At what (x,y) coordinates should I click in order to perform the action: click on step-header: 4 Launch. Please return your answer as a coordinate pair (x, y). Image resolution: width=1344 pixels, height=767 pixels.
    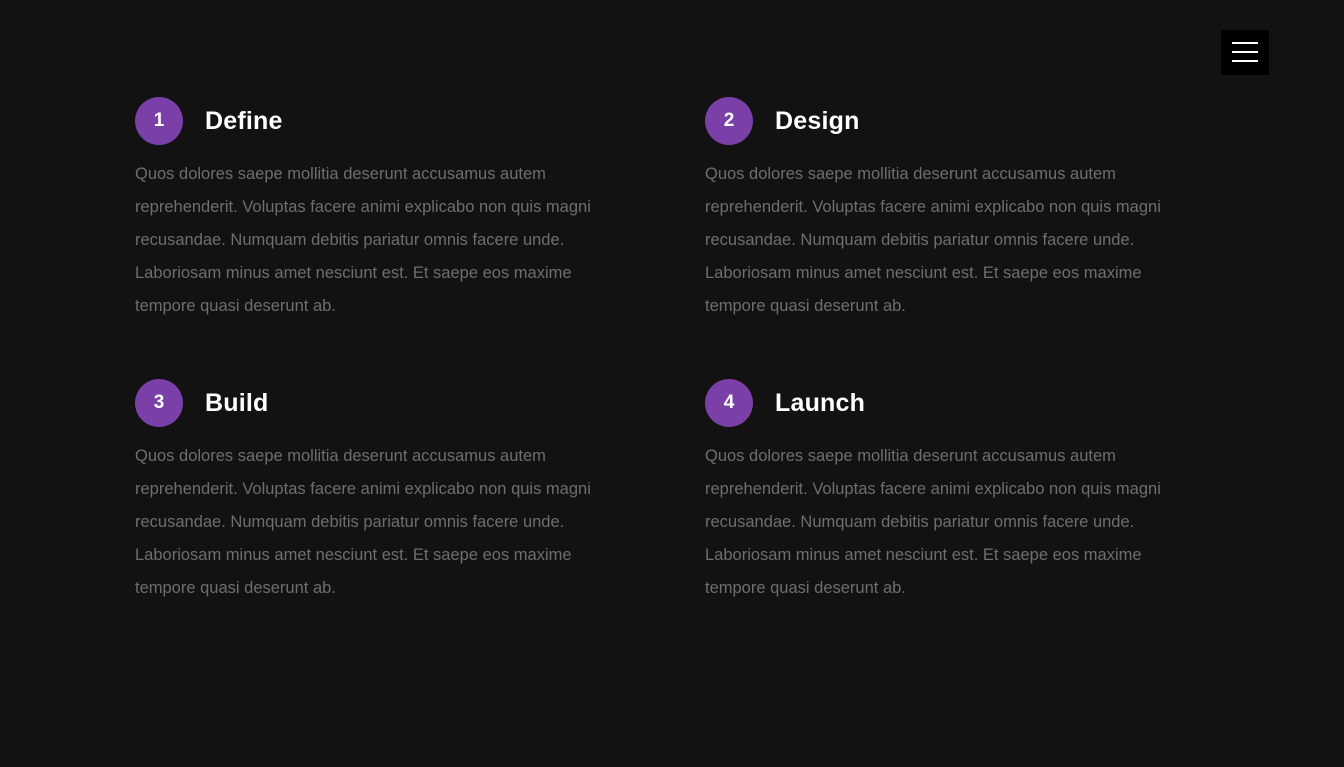
    Looking at the image, I should click on (945, 403).